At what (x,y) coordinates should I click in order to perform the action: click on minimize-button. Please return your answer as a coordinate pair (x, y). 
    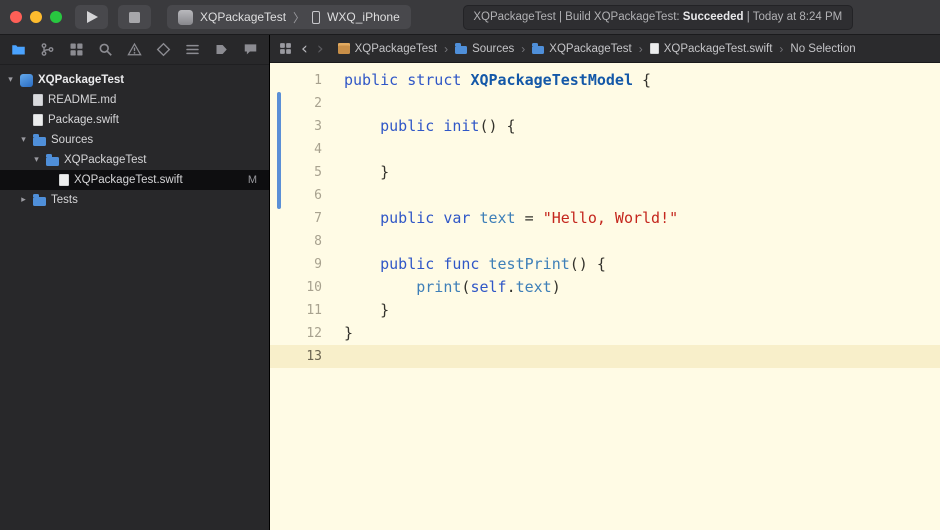
    Looking at the image, I should click on (36, 17).